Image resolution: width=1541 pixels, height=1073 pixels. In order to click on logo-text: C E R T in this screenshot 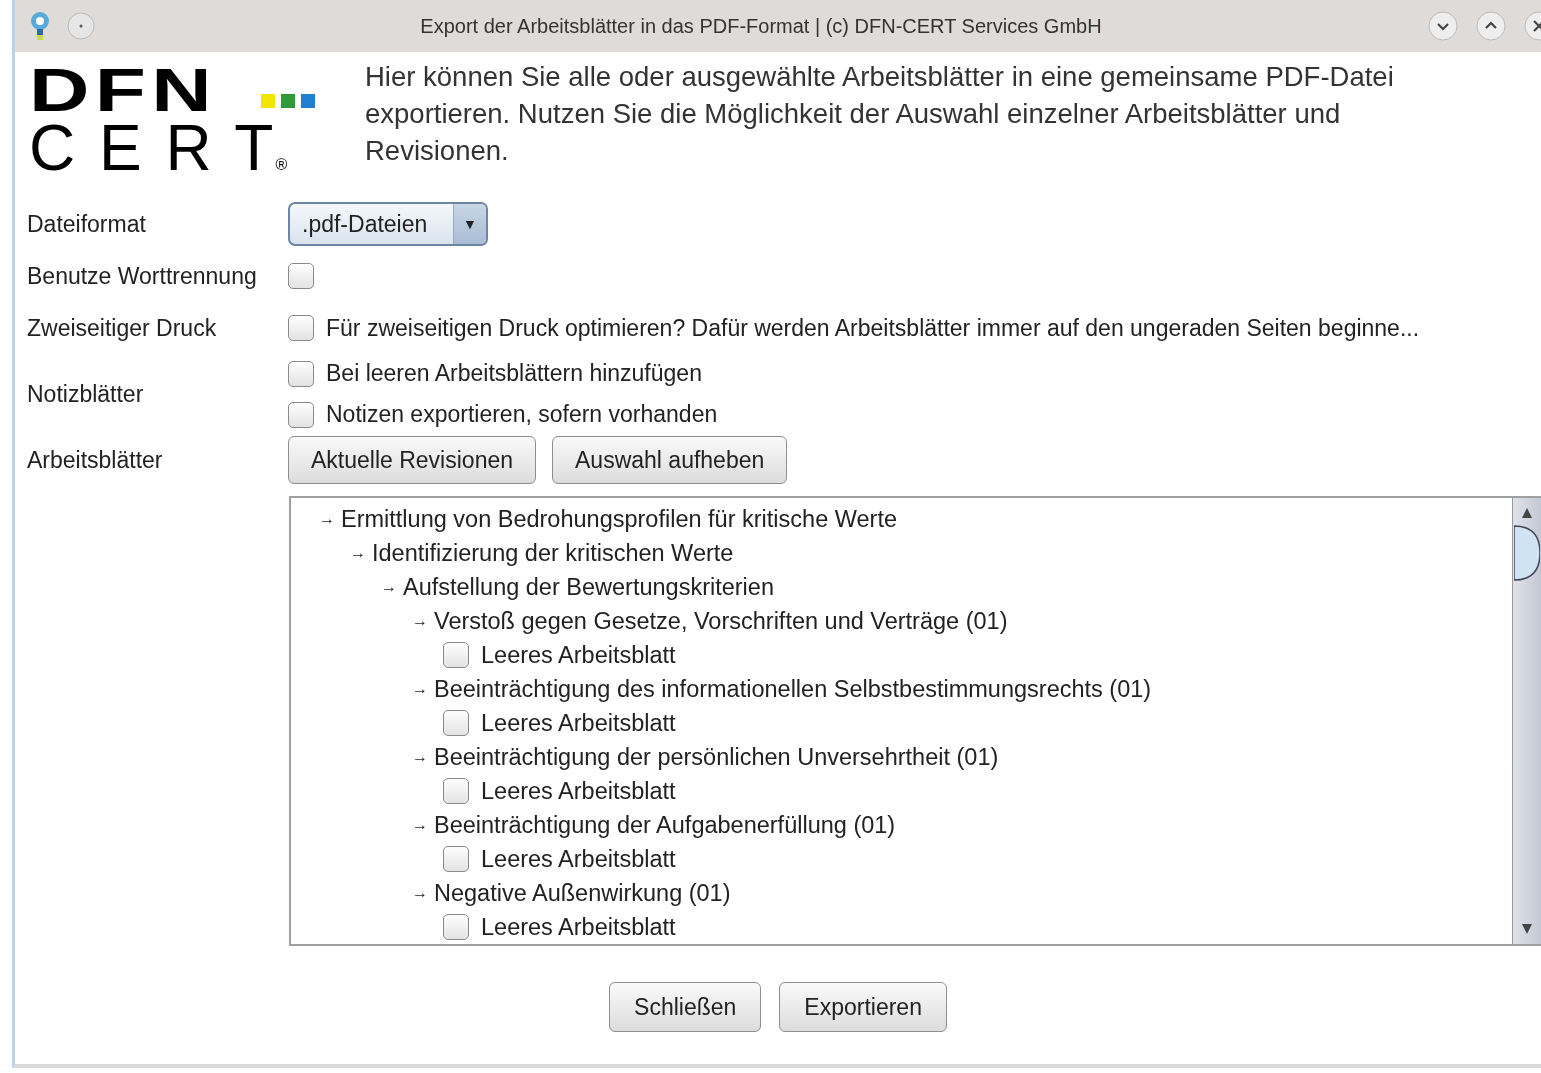, I will do `click(151, 148)`.